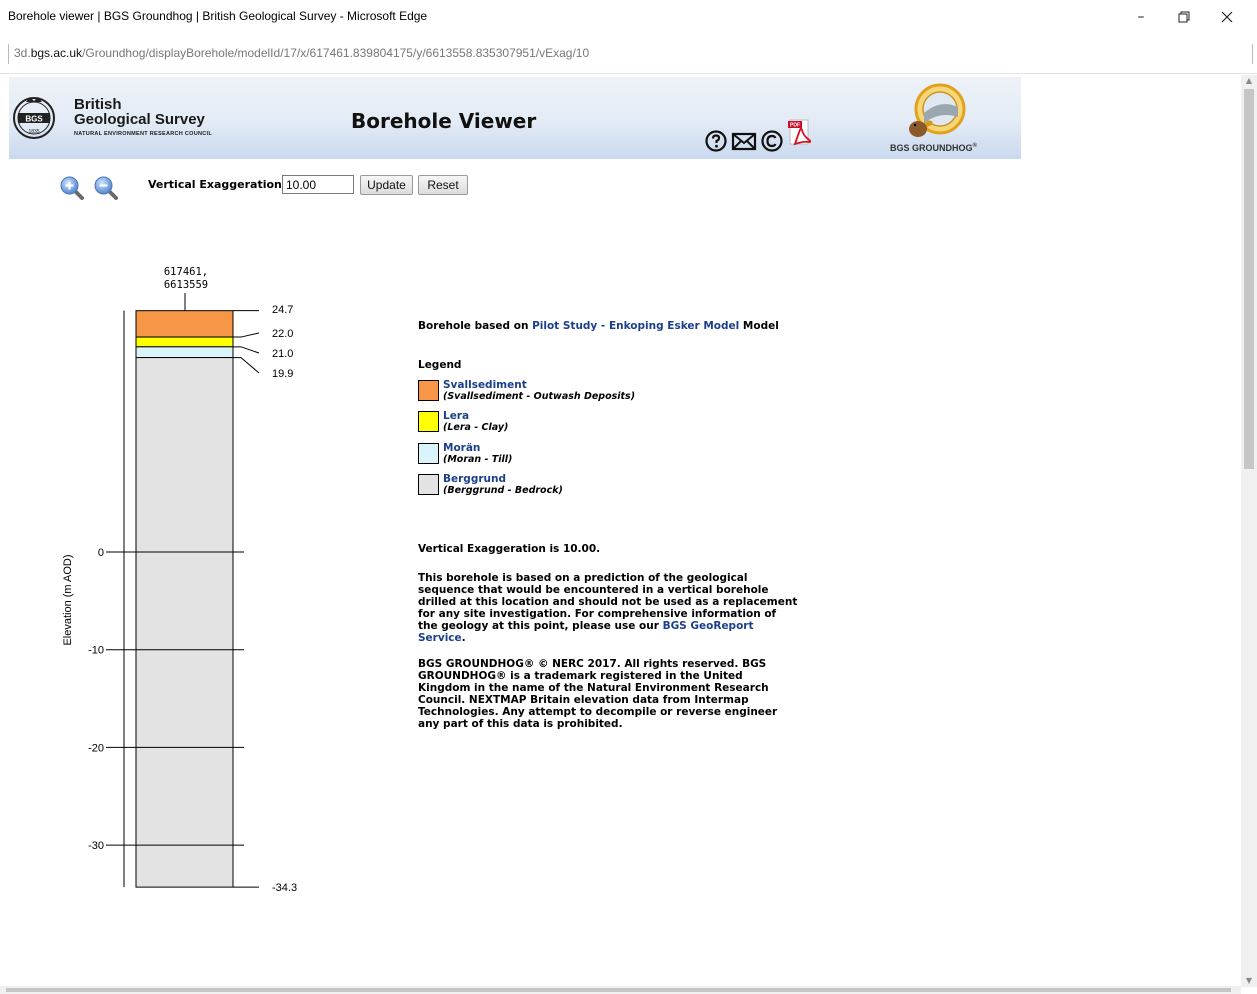 This screenshot has width=1257, height=994. I want to click on model-prefix: Borehole based on, so click(475, 326).